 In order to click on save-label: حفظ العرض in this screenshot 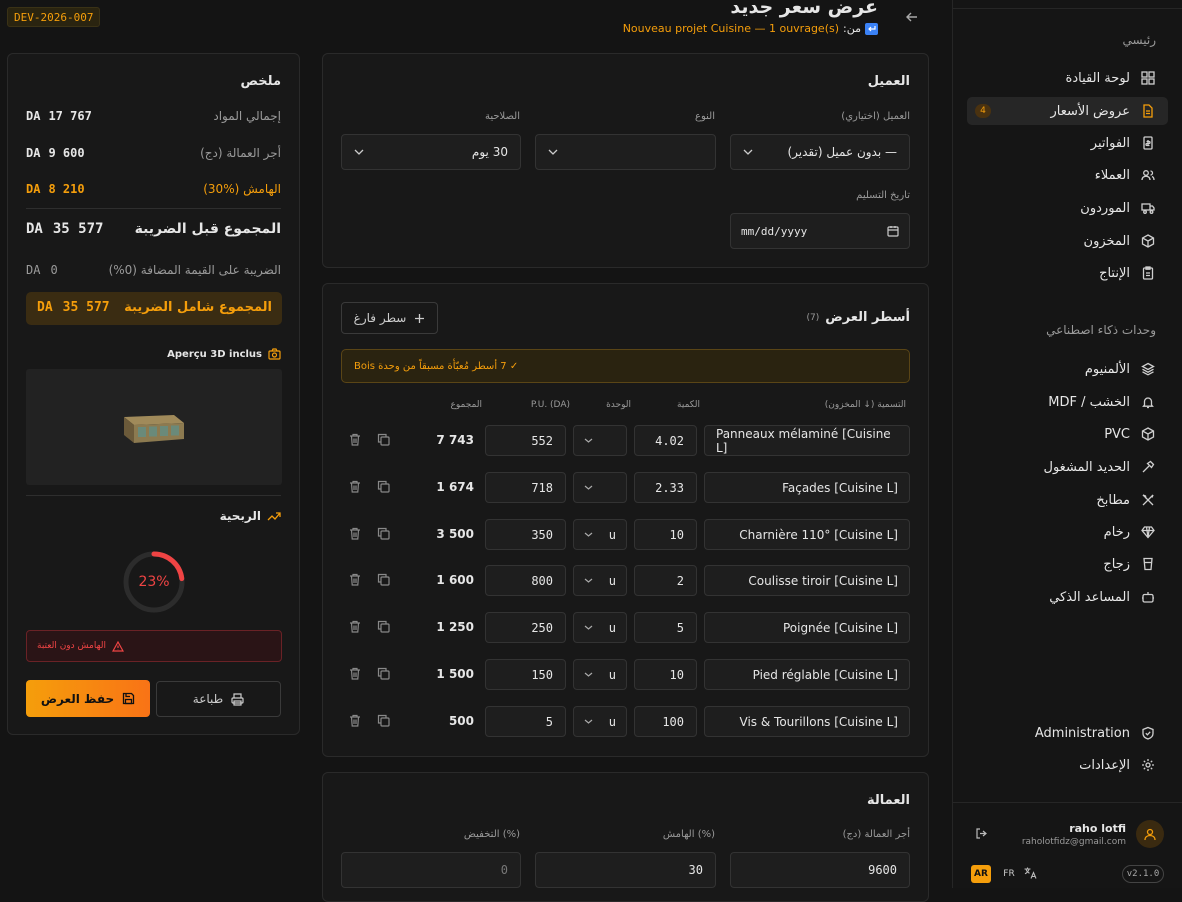, I will do `click(77, 698)`.